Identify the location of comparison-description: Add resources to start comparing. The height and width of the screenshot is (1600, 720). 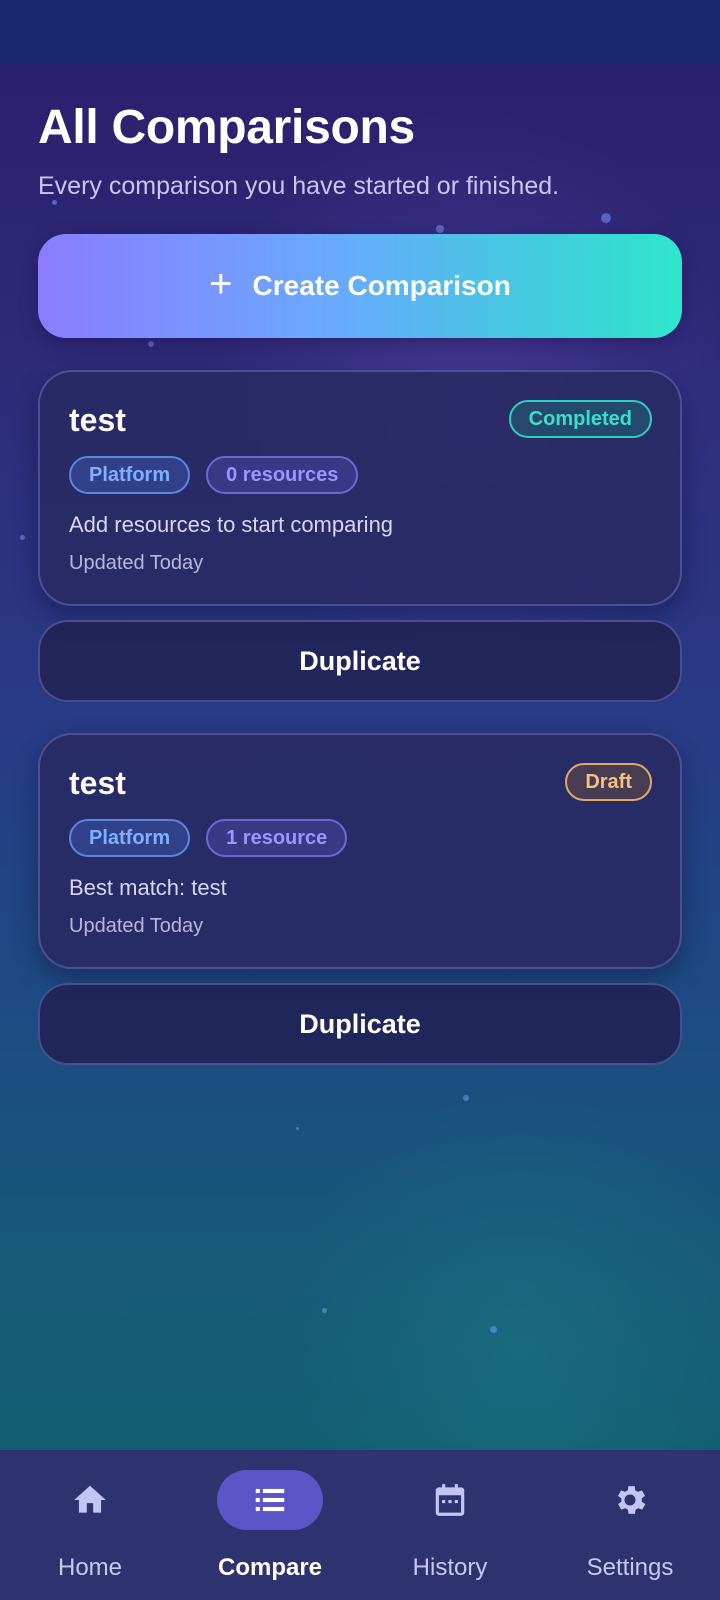
(231, 524).